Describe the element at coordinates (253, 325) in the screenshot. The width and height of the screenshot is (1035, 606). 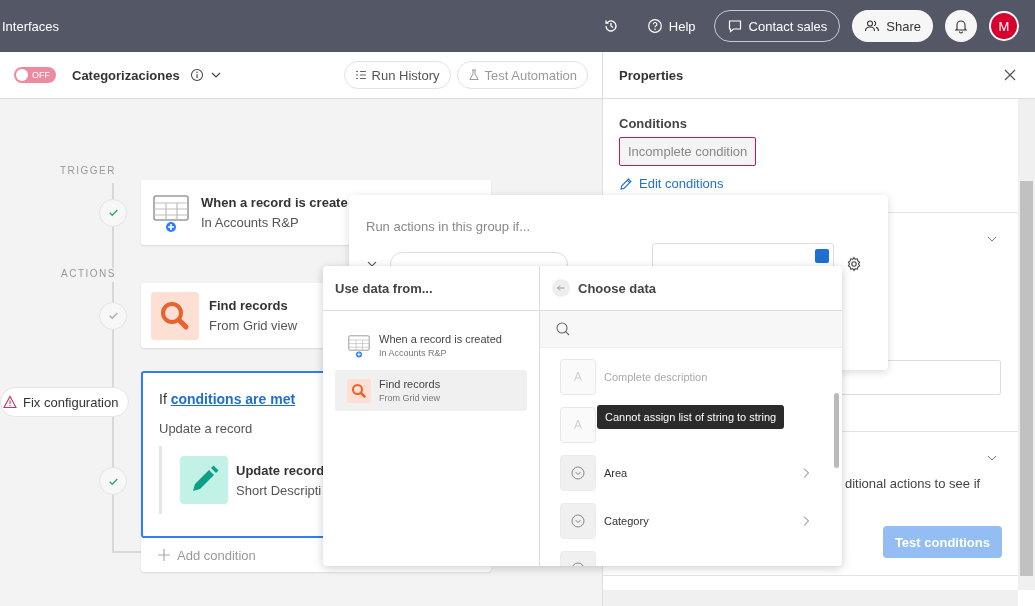
I see `step-subtitle: From Grid view` at that location.